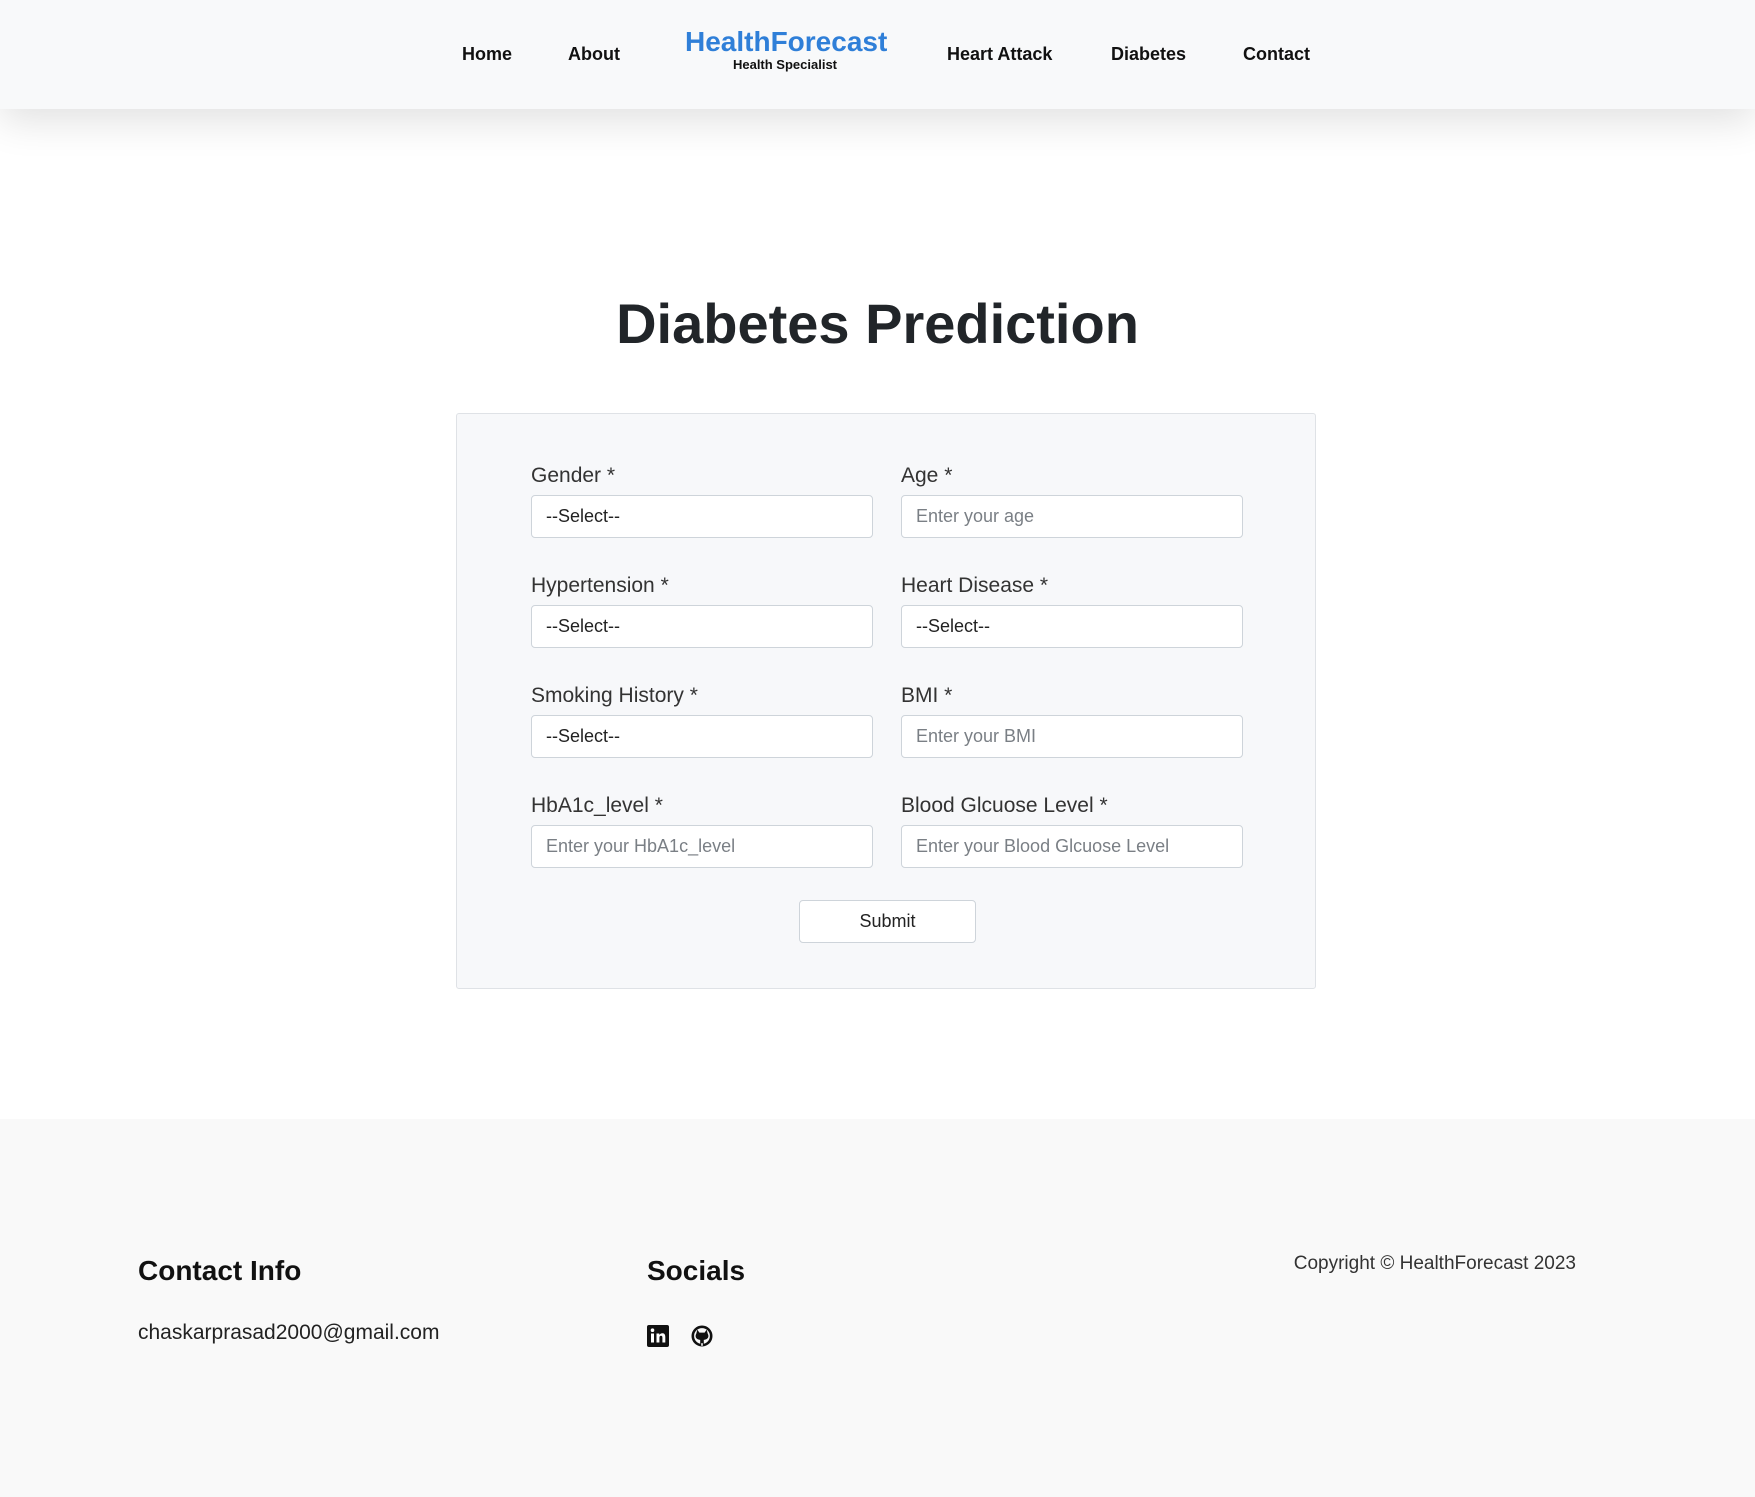 The height and width of the screenshot is (1497, 1755). I want to click on nav-heart-attack: Heart Attack, so click(999, 54).